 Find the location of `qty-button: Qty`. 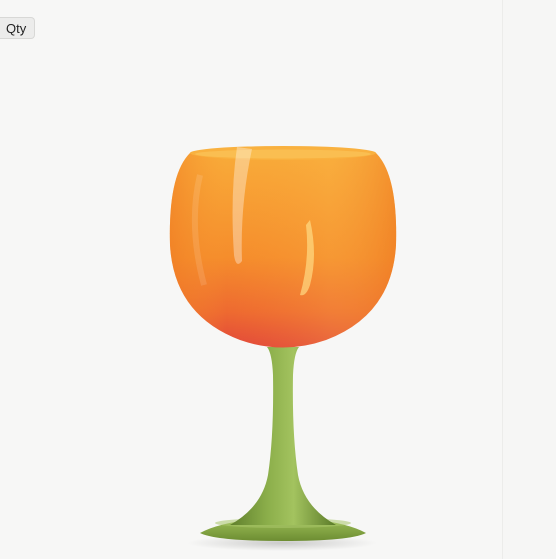

qty-button: Qty is located at coordinates (18, 28).